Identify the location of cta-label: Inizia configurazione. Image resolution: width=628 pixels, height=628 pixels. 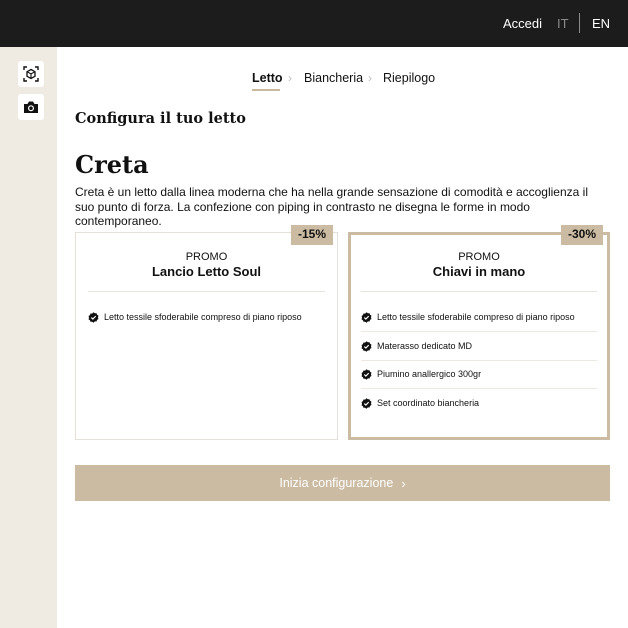
(336, 483).